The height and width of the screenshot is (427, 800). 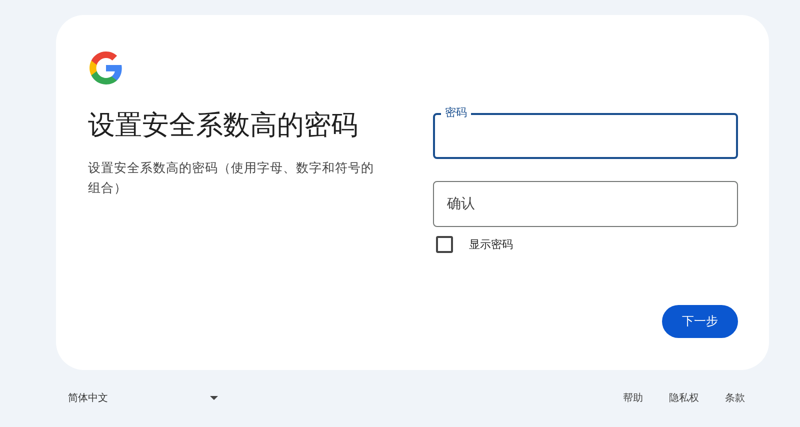 What do you see at coordinates (214, 398) in the screenshot?
I see `caret-icon` at bounding box center [214, 398].